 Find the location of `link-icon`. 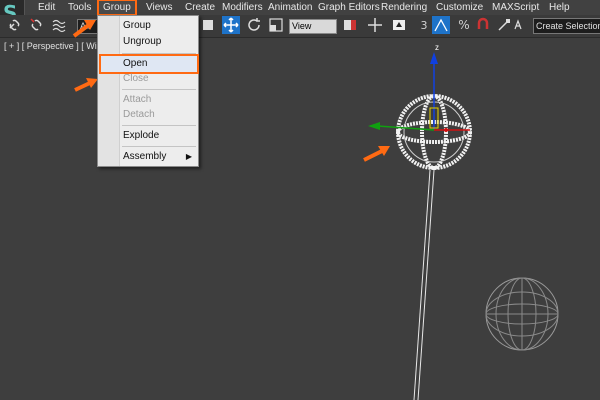

link-icon is located at coordinates (15, 25).